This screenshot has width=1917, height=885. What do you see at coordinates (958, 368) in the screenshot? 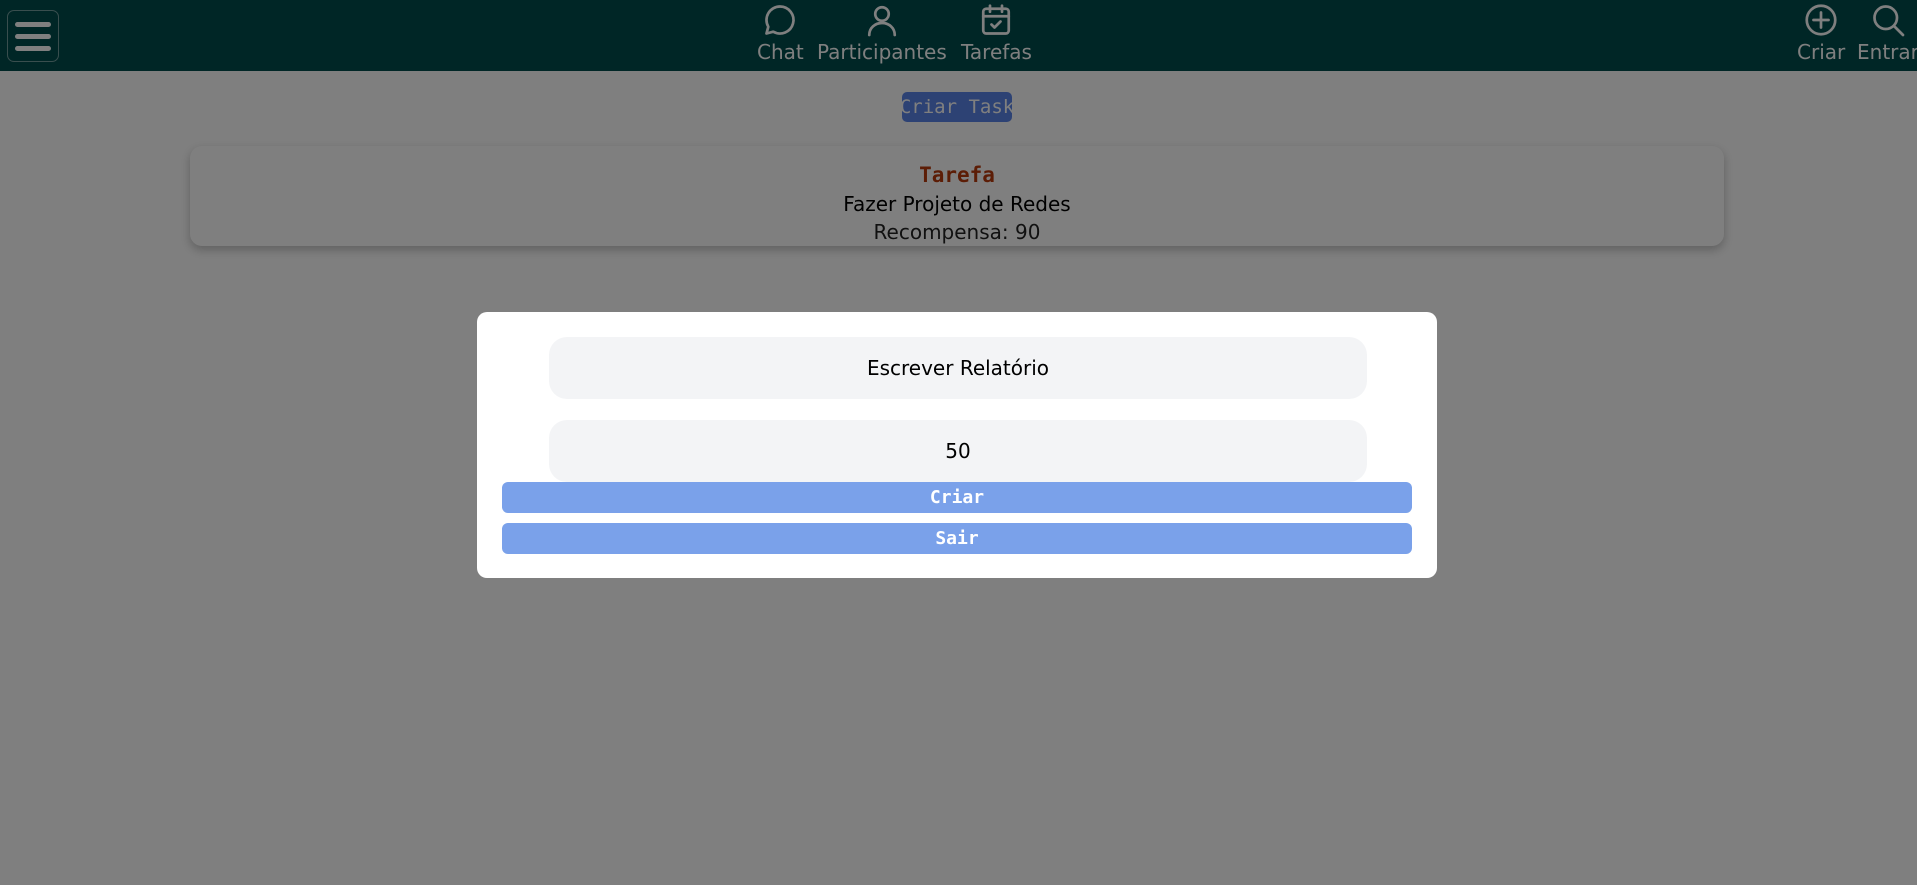
I see `task-title-input` at bounding box center [958, 368].